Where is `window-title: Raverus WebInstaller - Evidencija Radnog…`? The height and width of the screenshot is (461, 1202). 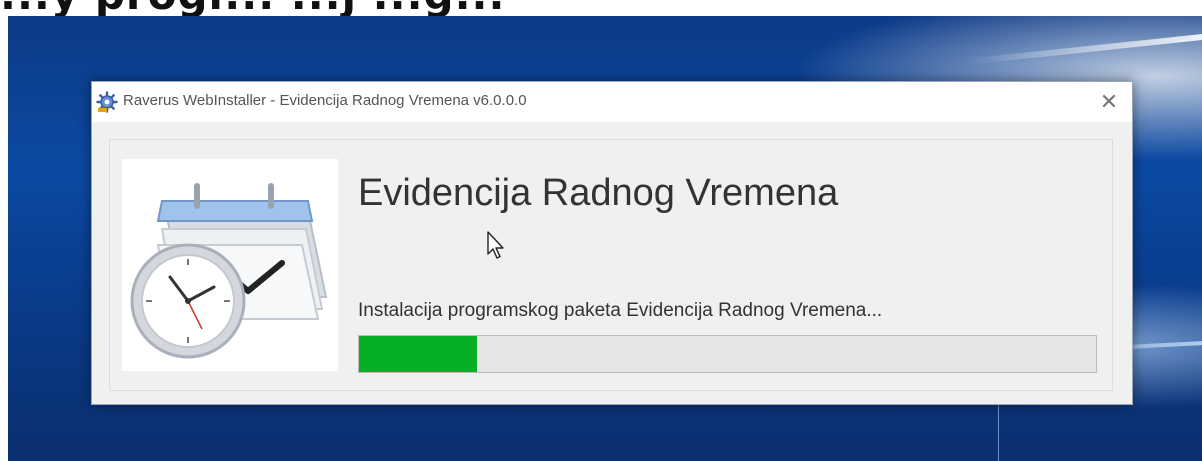
window-title: Raverus WebInstaller - Evidencija Radnog… is located at coordinates (325, 100).